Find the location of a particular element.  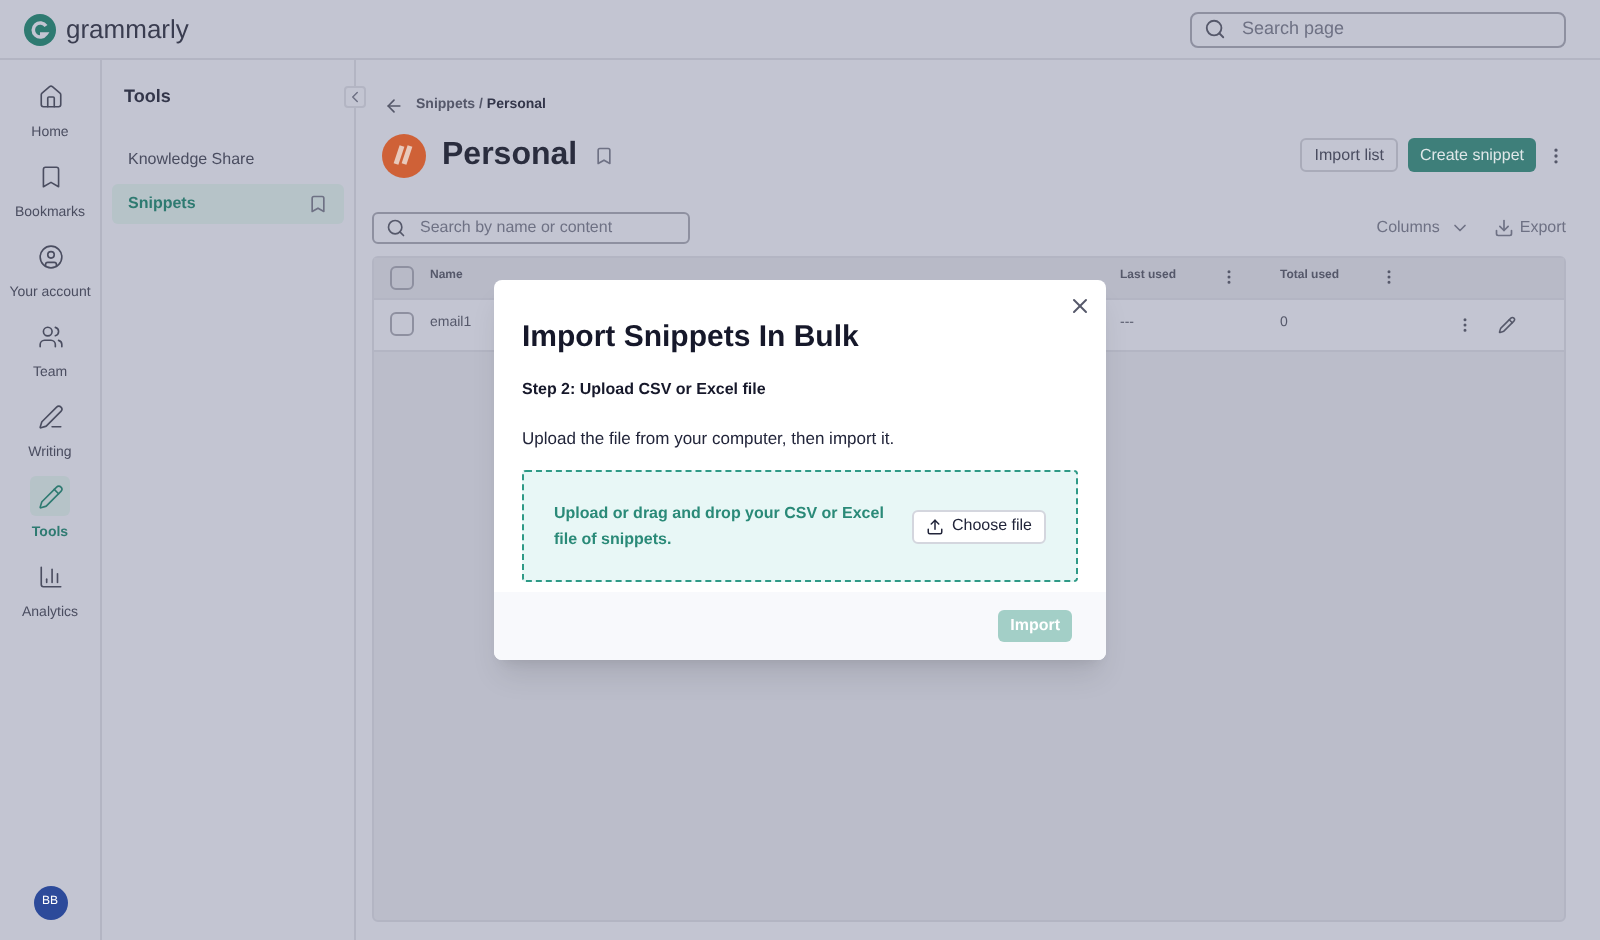

logo-icon is located at coordinates (40, 29).